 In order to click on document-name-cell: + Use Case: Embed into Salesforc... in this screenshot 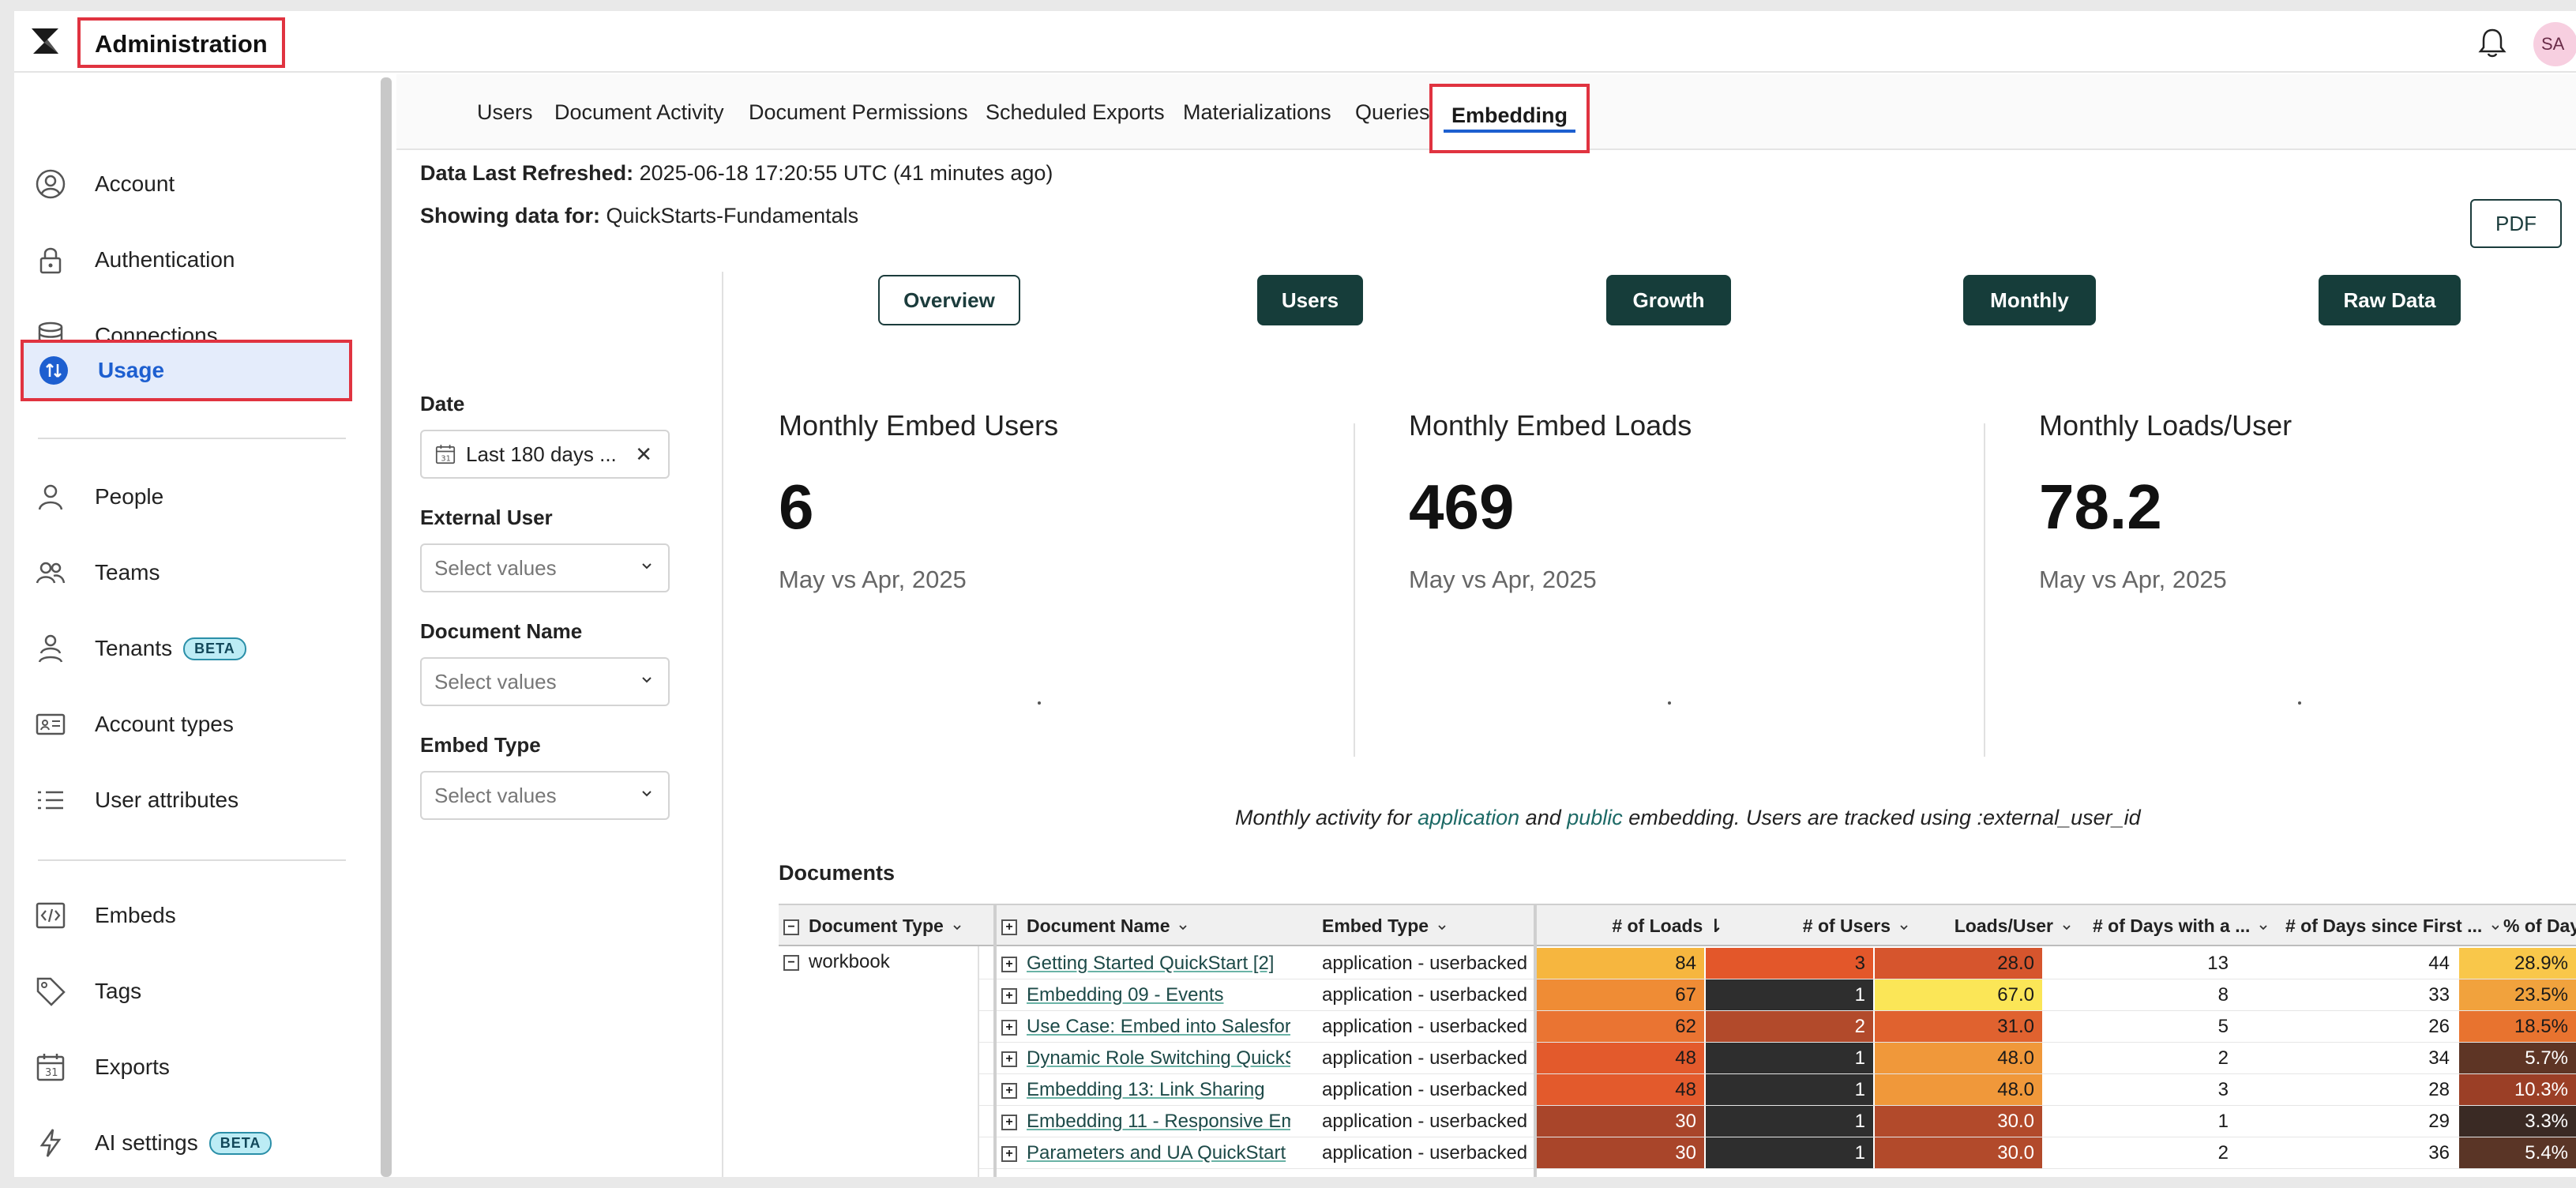, I will do `click(1145, 1027)`.